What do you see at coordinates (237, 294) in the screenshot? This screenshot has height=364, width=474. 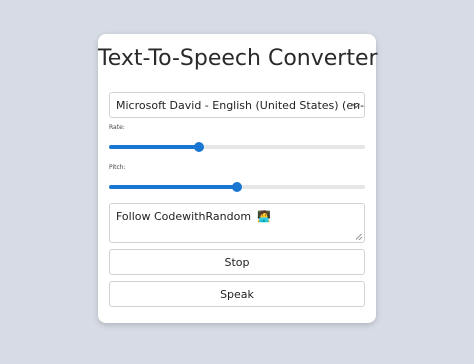 I see `speak-button: Speak` at bounding box center [237, 294].